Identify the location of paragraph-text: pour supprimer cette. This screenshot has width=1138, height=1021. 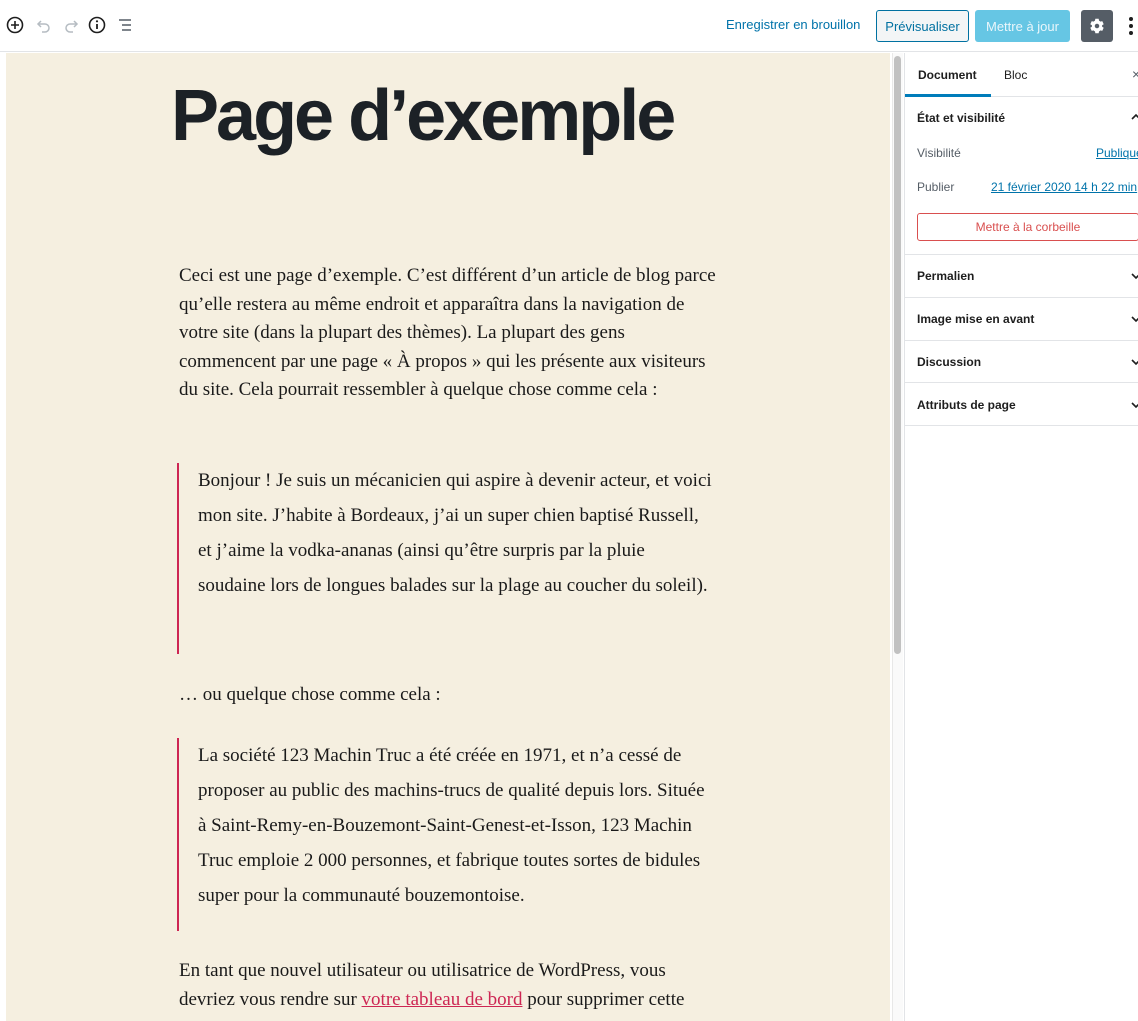
(603, 999).